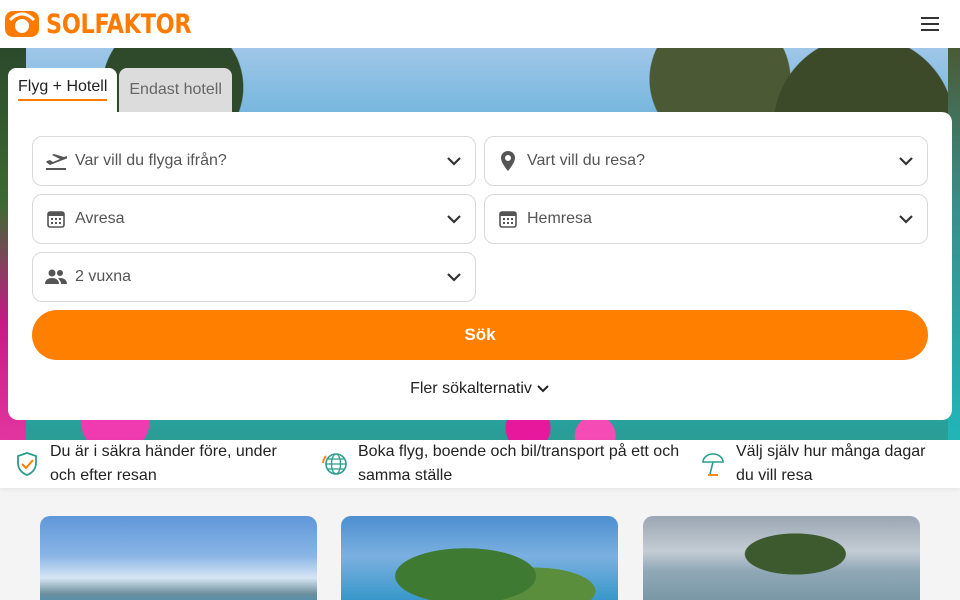 The height and width of the screenshot is (600, 960). I want to click on shield-check-icon, so click(27, 464).